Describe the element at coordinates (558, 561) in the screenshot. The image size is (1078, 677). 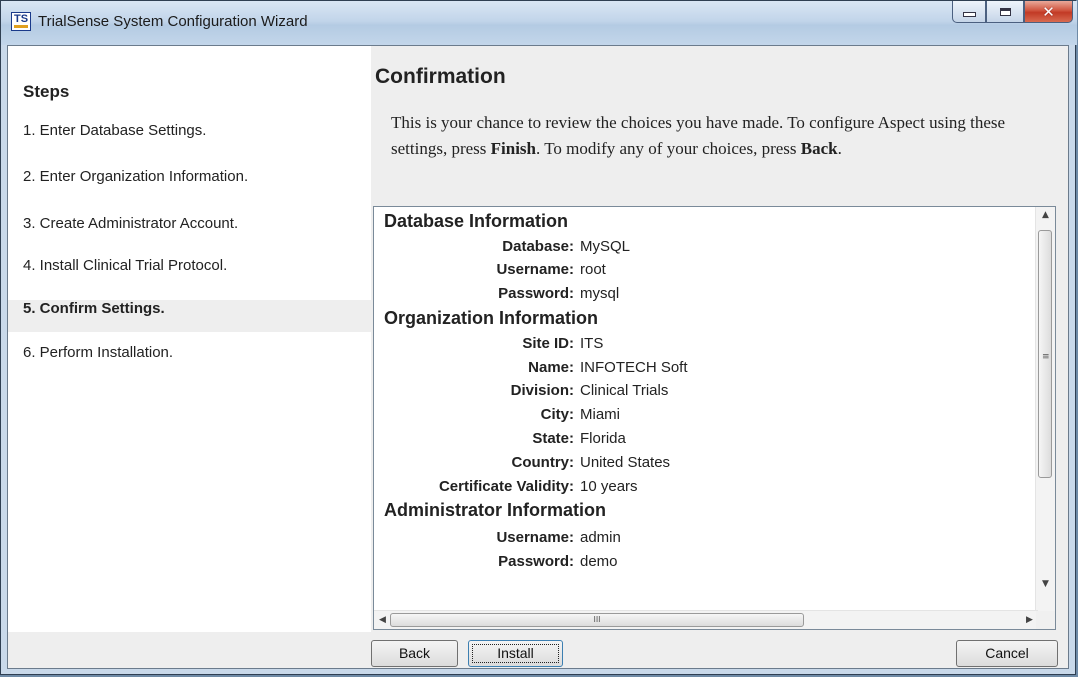
I see `summary-row: Password: demo` at that location.